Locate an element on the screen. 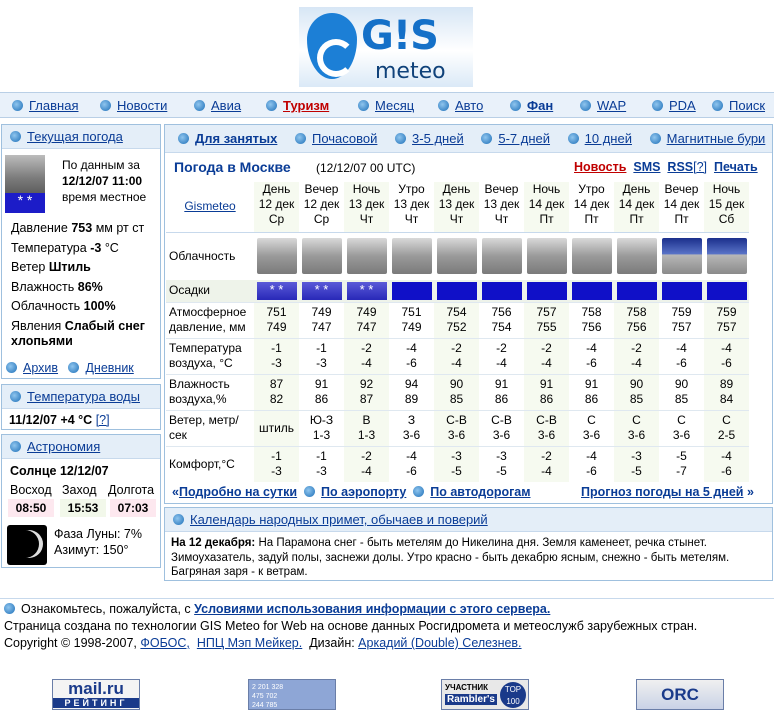  value-cell: С 2-5 is located at coordinates (726, 428).